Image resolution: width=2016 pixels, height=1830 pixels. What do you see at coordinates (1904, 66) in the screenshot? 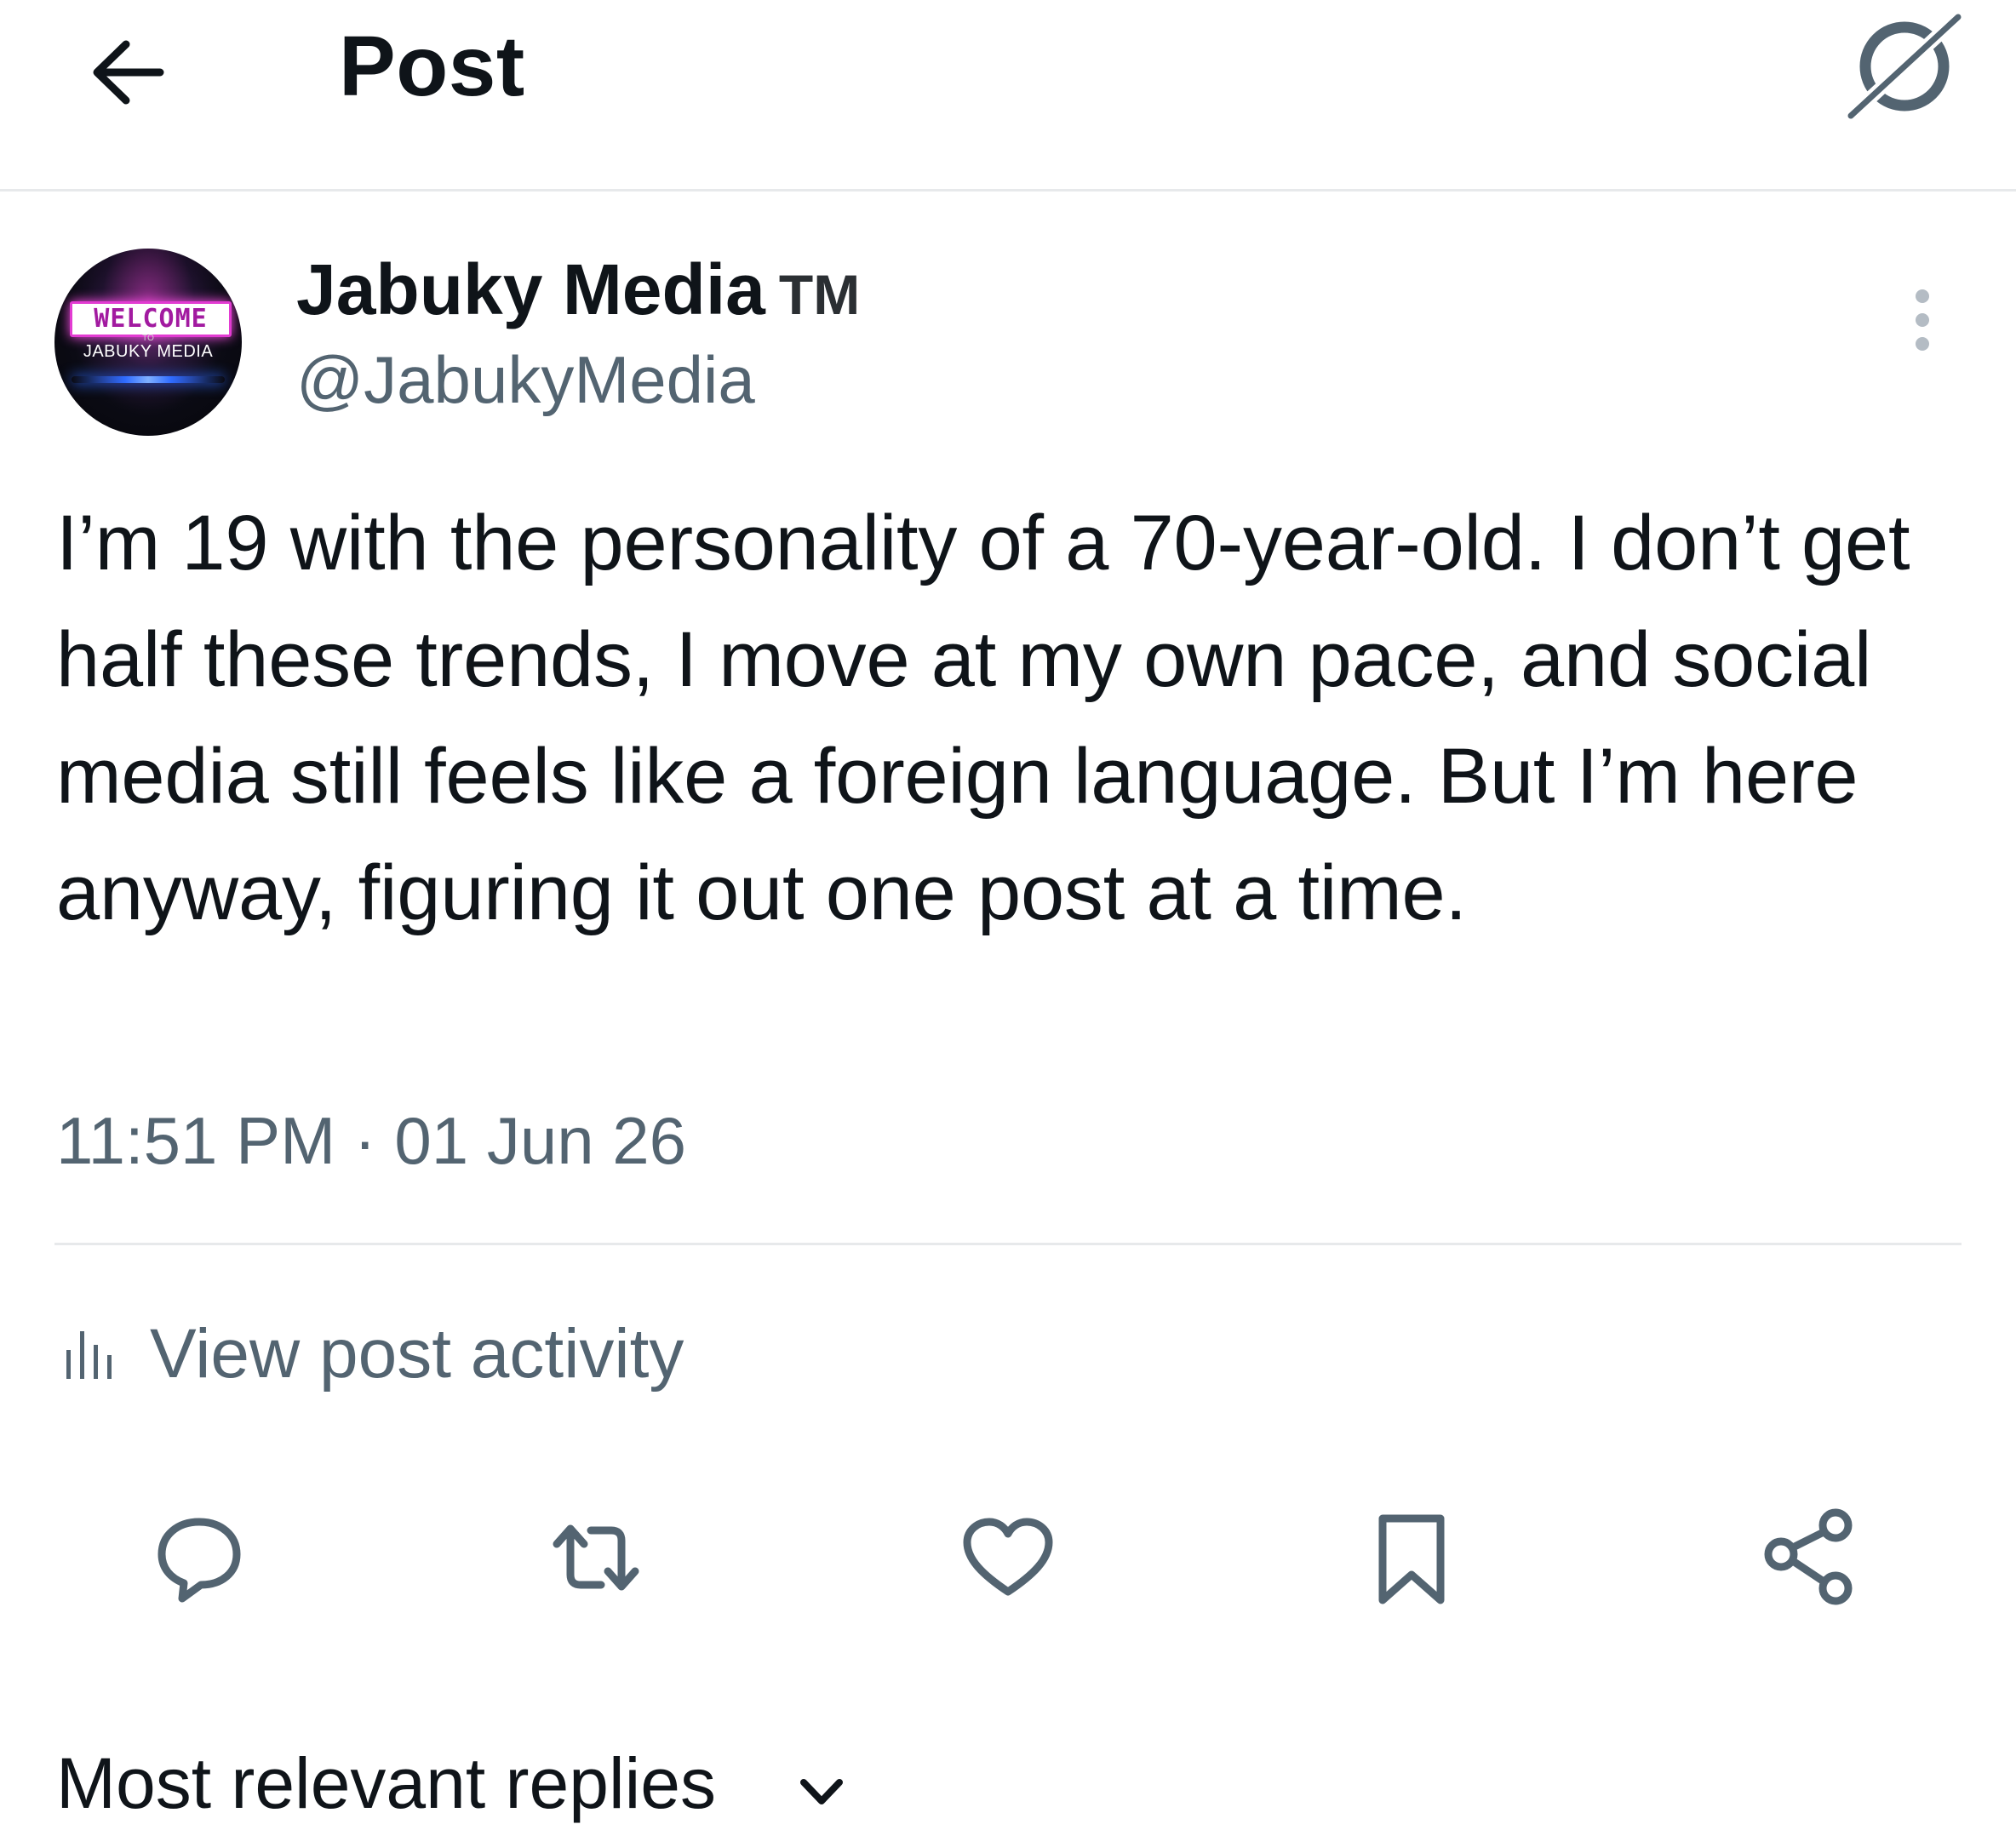
I see `grok-icon` at bounding box center [1904, 66].